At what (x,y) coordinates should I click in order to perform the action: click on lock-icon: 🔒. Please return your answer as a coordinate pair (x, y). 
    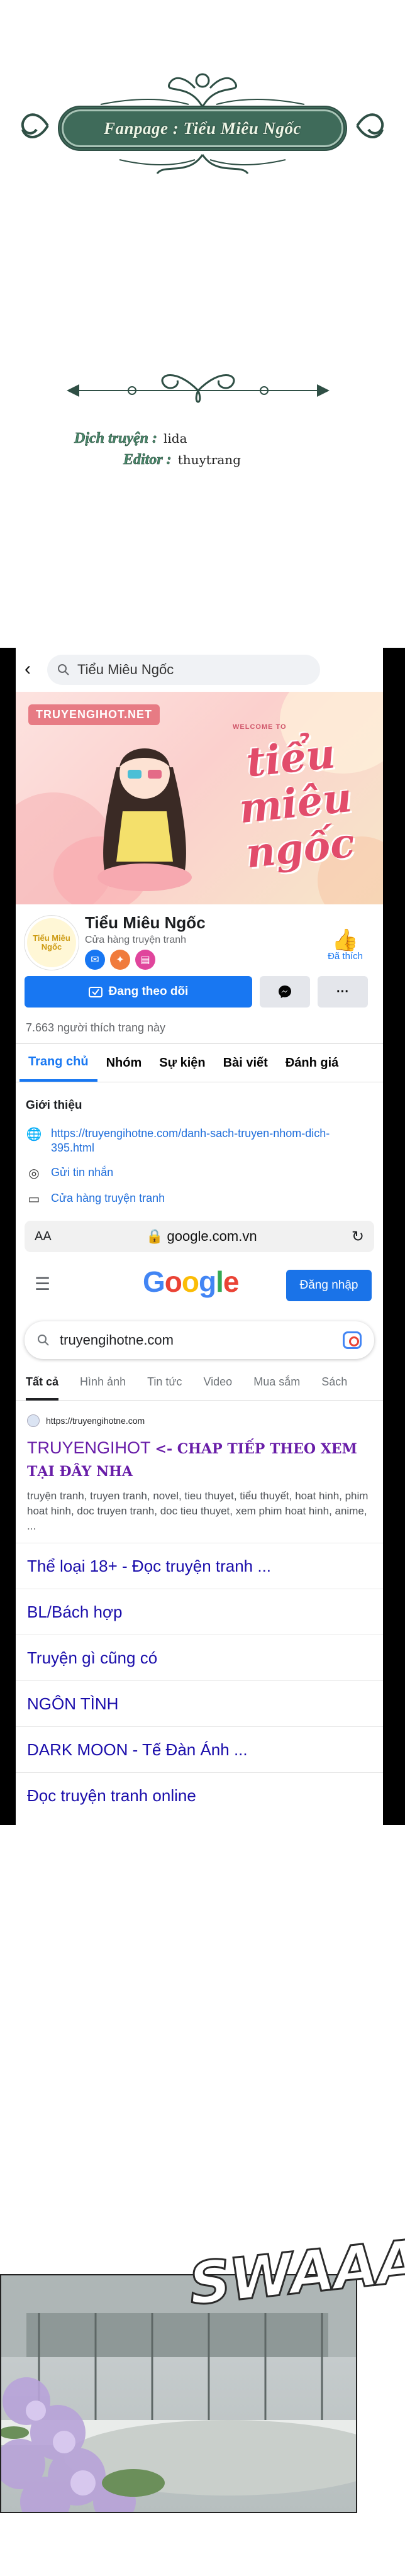
    Looking at the image, I should click on (154, 1236).